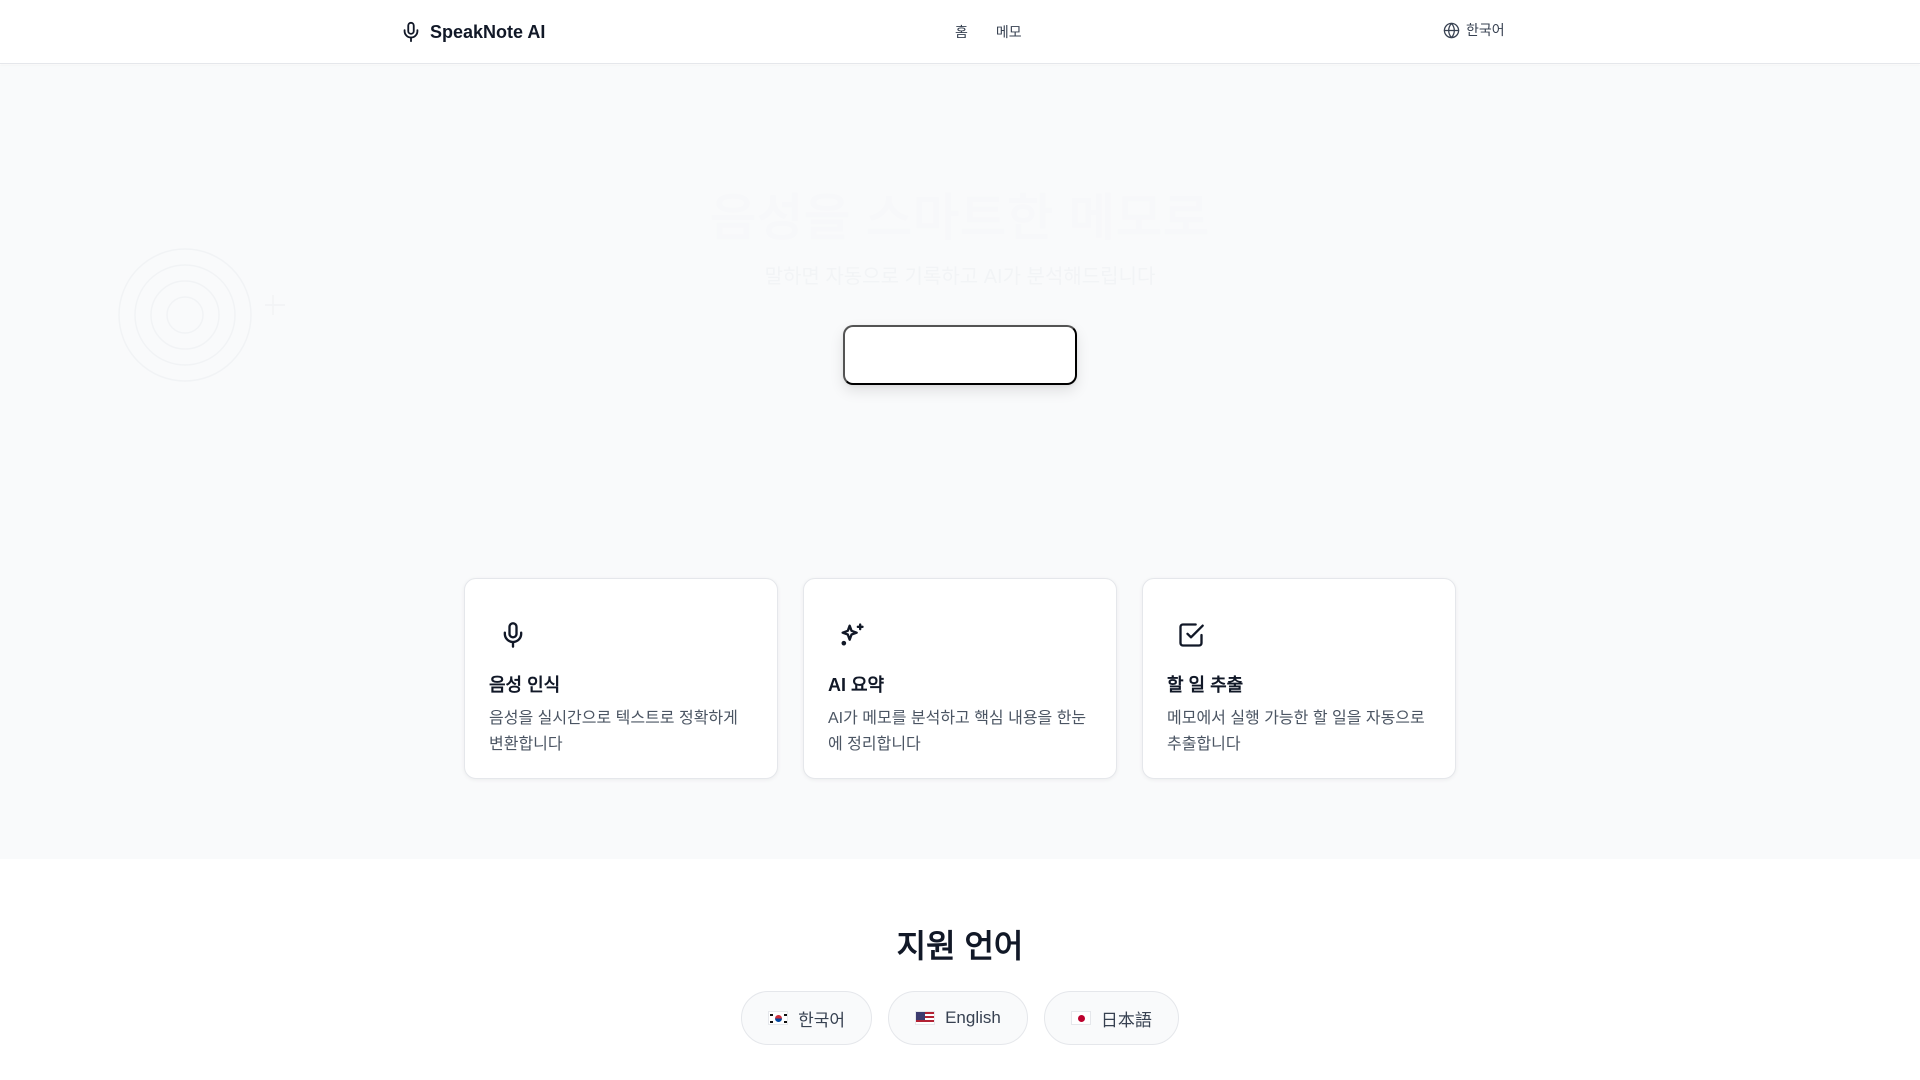  I want to click on hero-title: 음성을 스마트한 메모로, so click(960, 218).